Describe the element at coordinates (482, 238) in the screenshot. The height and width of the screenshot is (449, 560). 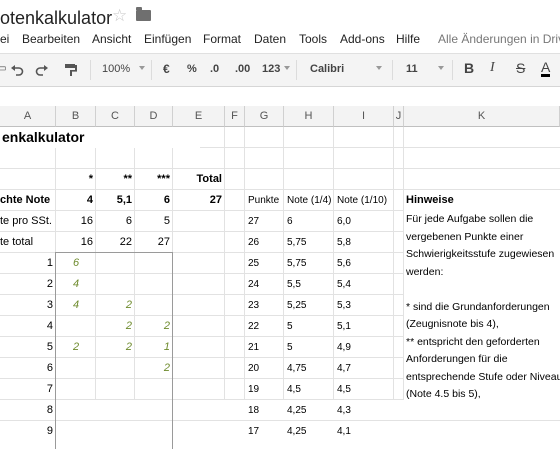
I see `hints-line: vergebenen Punkte einer` at that location.